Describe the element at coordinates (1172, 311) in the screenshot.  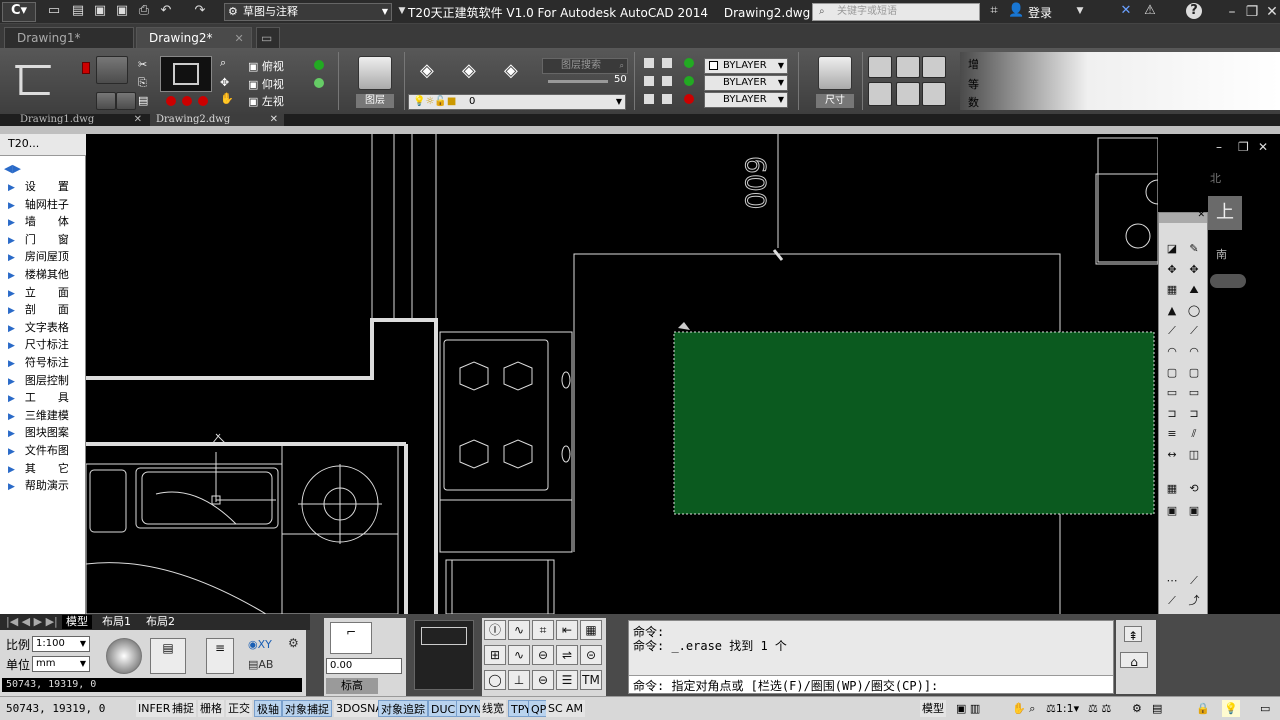
I see `draw-tool-icon: ▲` at that location.